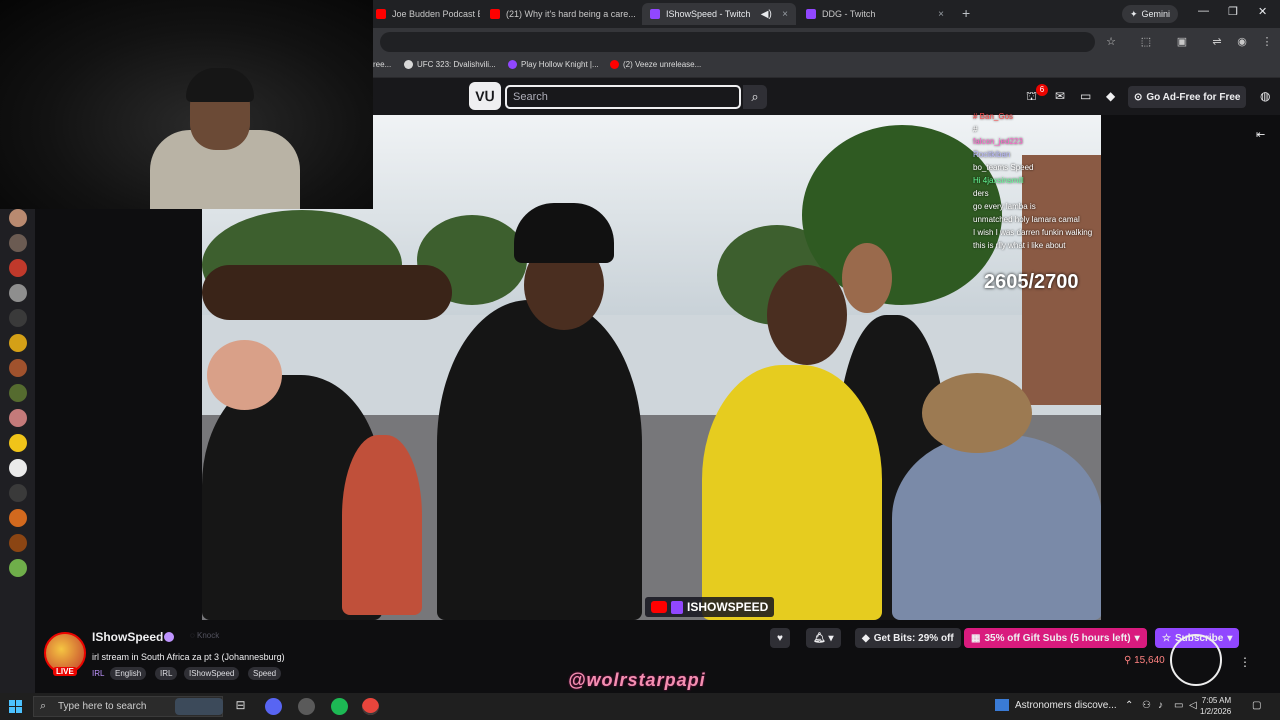 This screenshot has height=720, width=1280. Describe the element at coordinates (186, 104) in the screenshot. I see `webcam-overlay` at that location.